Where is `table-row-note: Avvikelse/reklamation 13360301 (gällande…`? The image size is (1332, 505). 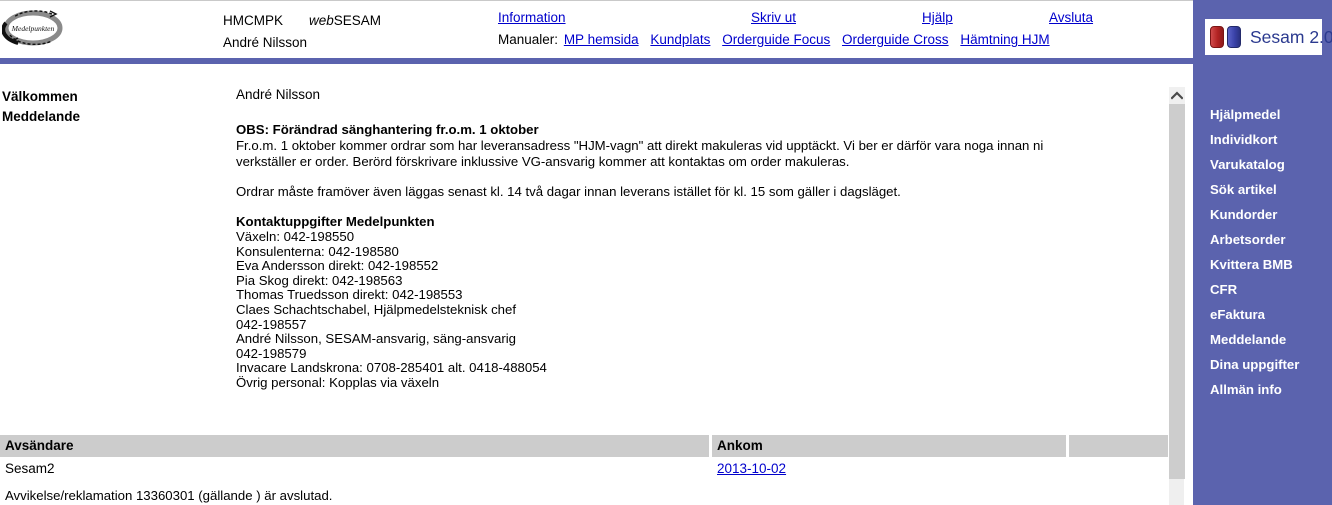
table-row-note: Avvikelse/reklamation 13360301 (gällande… is located at coordinates (169, 495).